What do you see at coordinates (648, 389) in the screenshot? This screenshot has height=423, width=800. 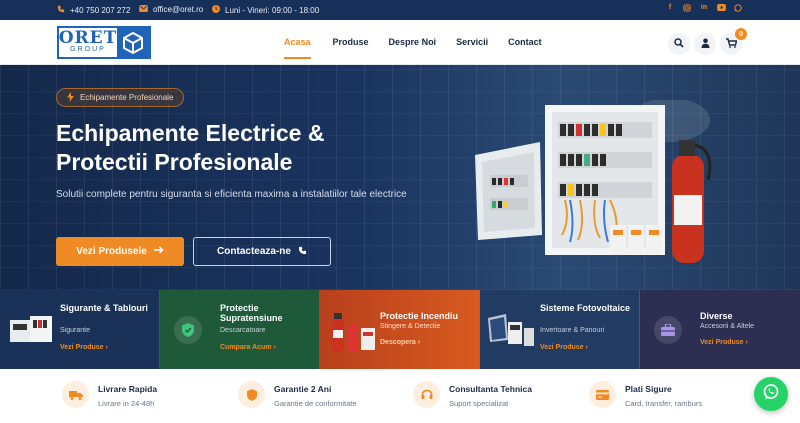 I see `feature-title: Plati Sigure` at bounding box center [648, 389].